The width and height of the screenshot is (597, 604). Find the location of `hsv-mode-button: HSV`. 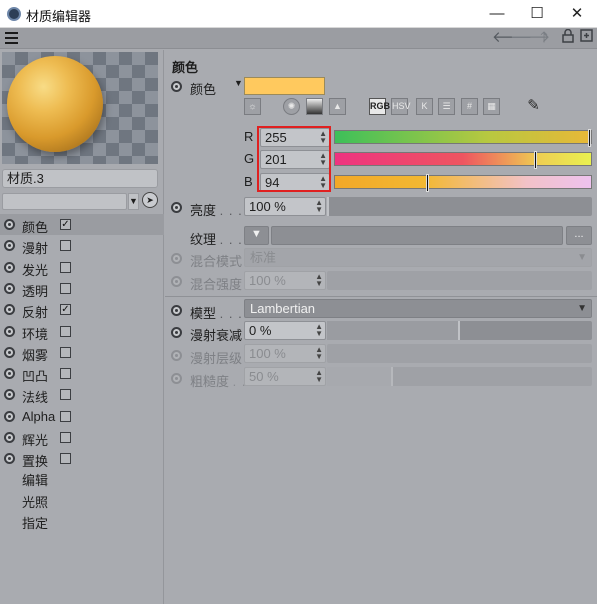

hsv-mode-button: HSV is located at coordinates (401, 106).